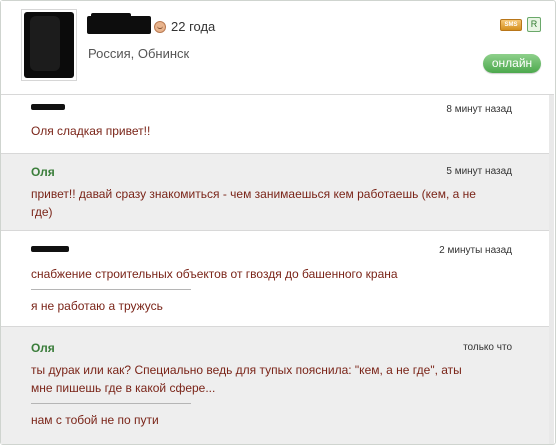 The image size is (559, 447). I want to click on avatar-image, so click(49, 45).